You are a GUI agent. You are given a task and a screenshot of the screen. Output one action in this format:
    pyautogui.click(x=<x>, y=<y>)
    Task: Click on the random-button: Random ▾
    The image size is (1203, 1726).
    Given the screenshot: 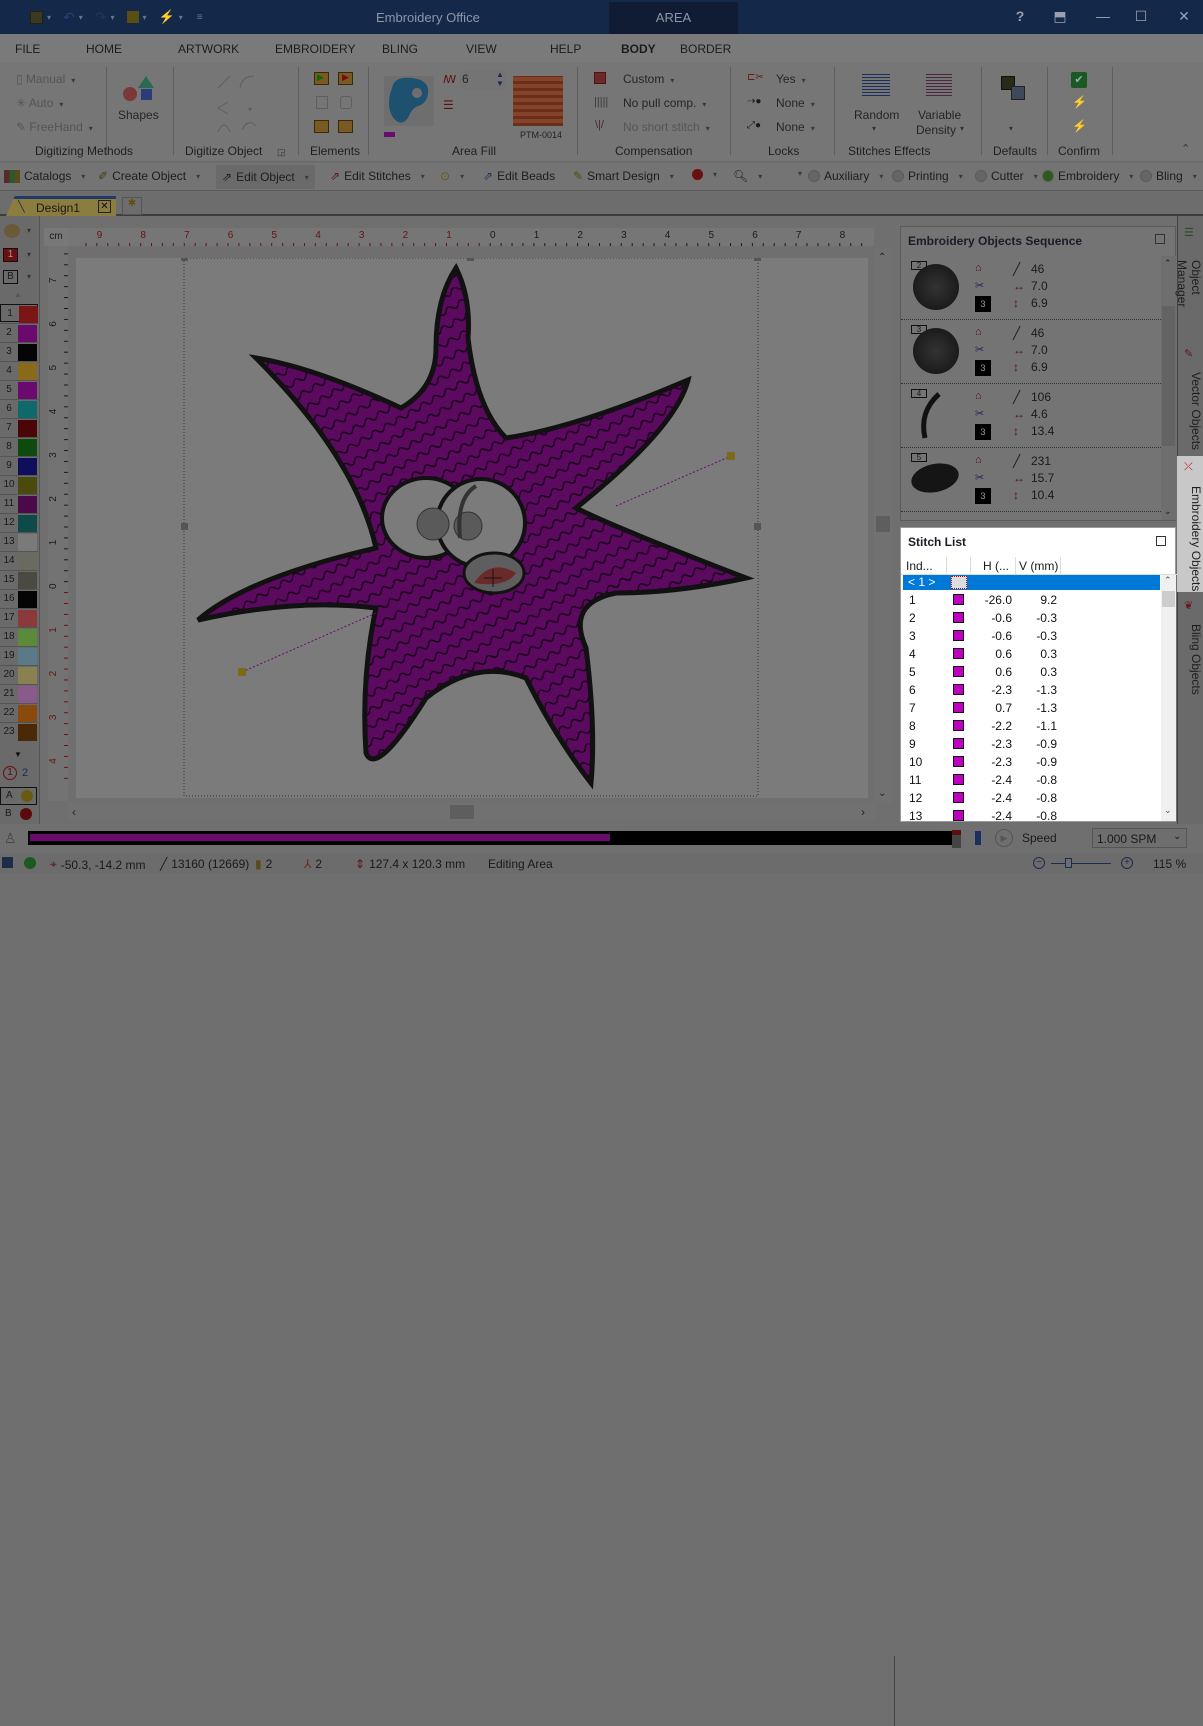 What is the action you would take?
    pyautogui.click(x=877, y=105)
    